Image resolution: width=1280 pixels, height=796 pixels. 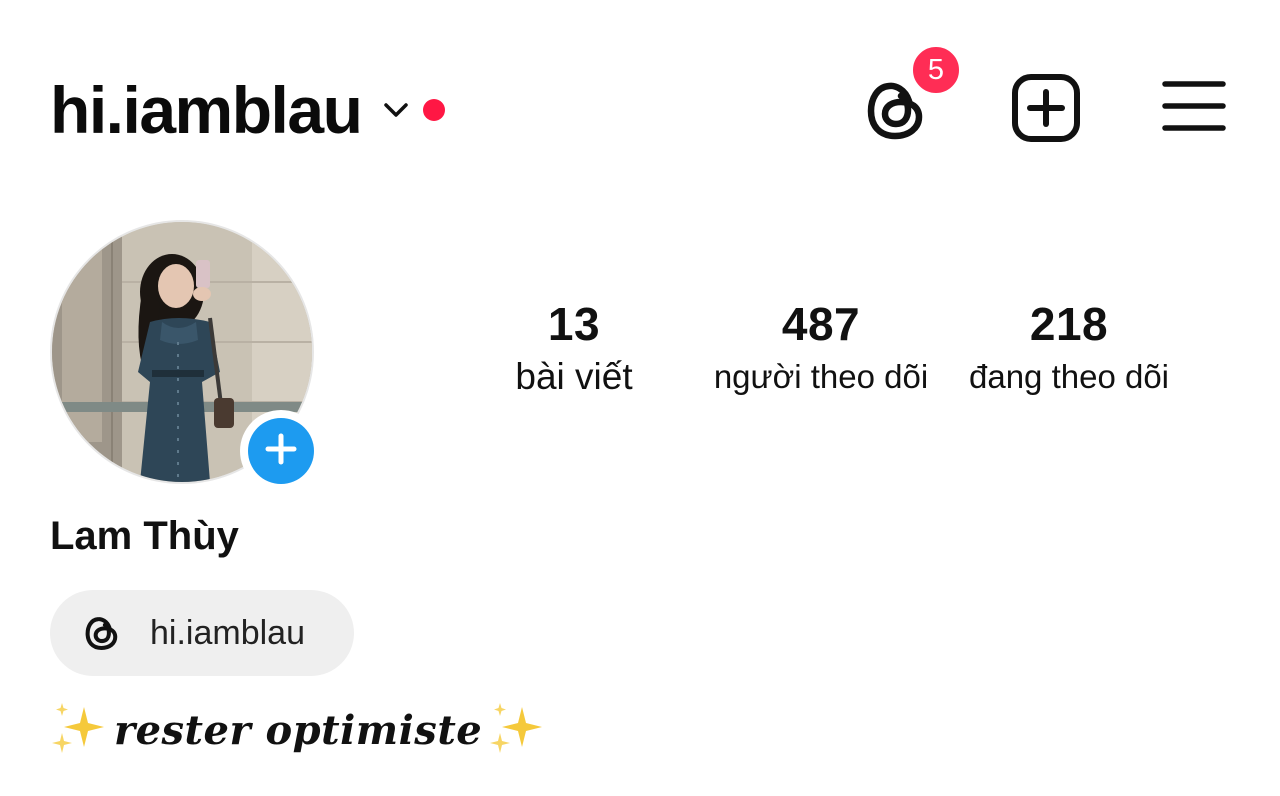 I want to click on add-story-button, so click(x=281, y=451).